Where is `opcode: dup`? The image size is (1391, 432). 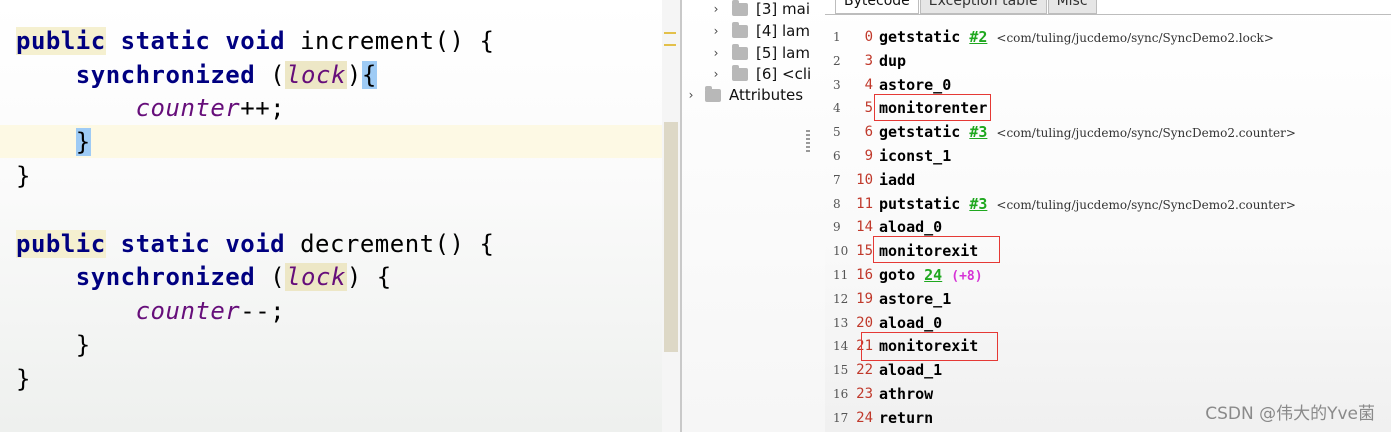 opcode: dup is located at coordinates (892, 61).